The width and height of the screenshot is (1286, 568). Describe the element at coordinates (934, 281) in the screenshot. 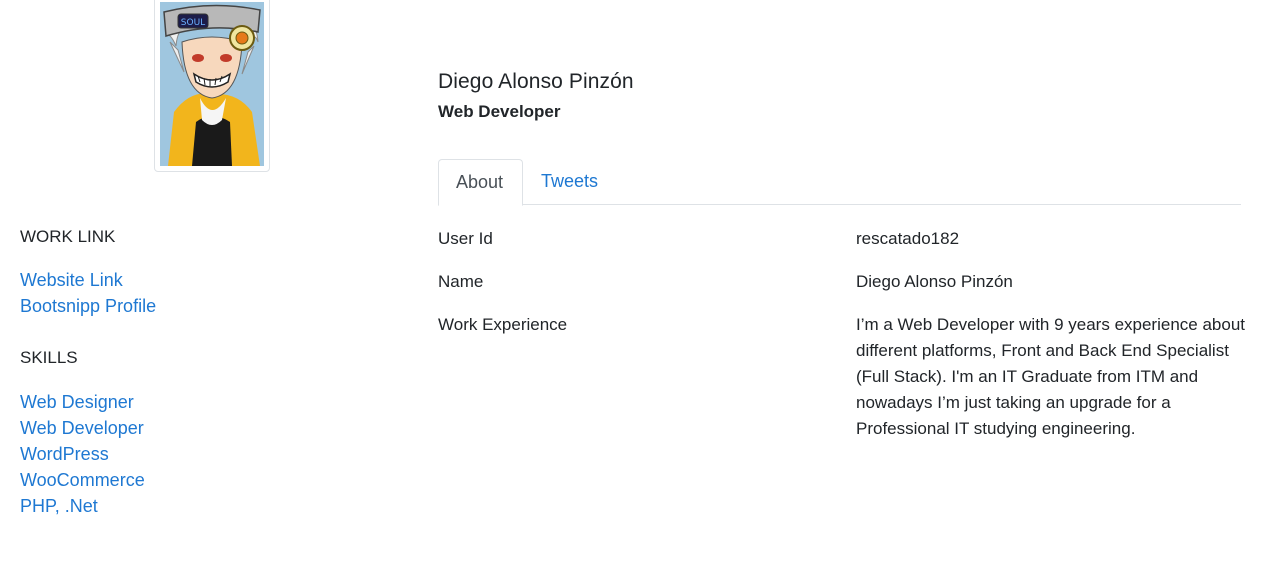

I see `name-value: Diego Alonso Pinzón` at that location.